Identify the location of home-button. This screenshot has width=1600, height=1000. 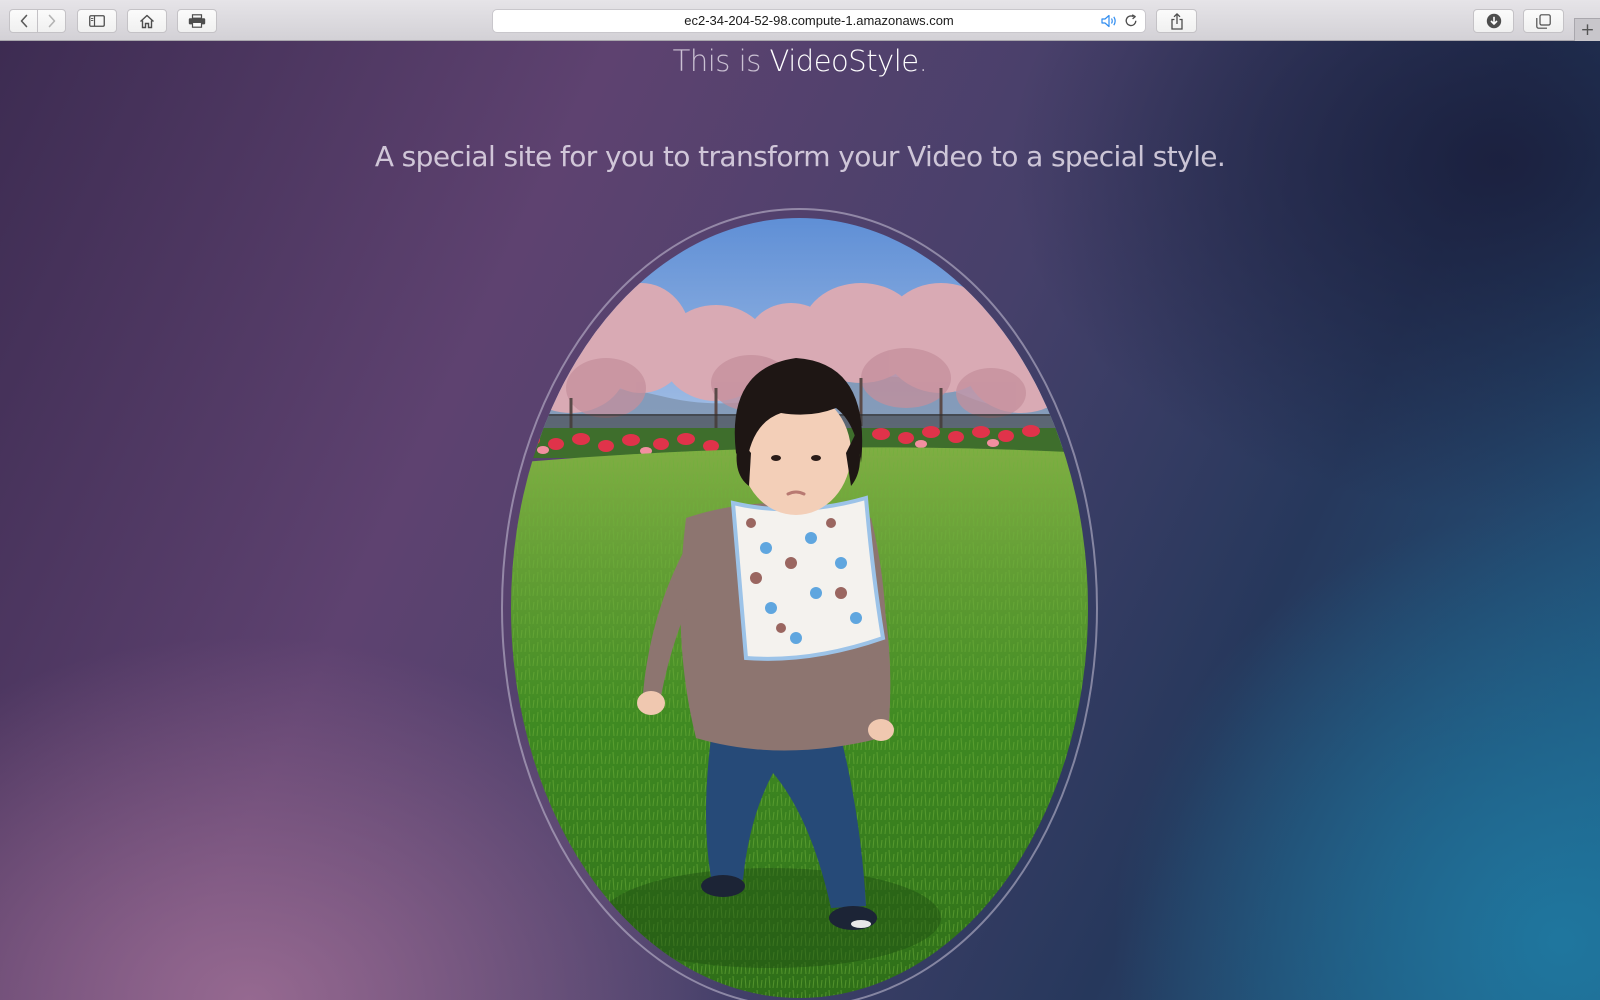
(147, 21).